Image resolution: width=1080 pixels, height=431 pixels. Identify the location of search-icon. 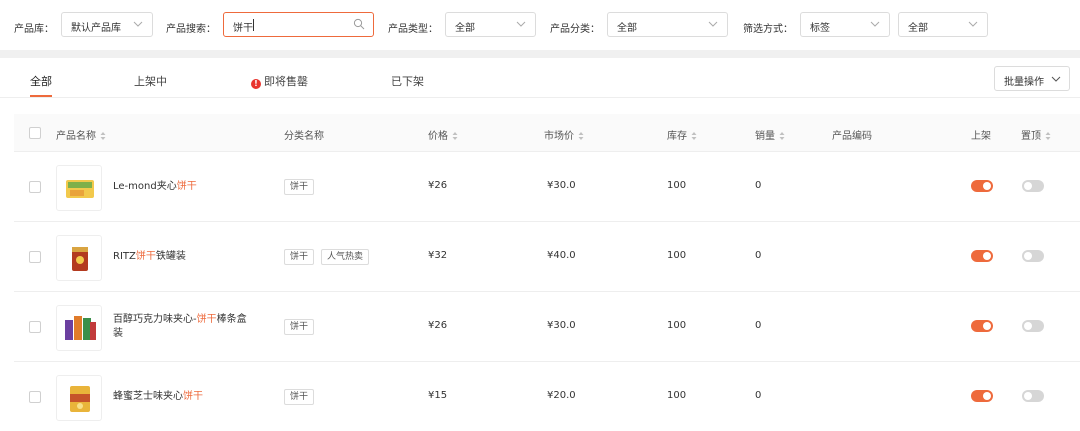
(359, 24).